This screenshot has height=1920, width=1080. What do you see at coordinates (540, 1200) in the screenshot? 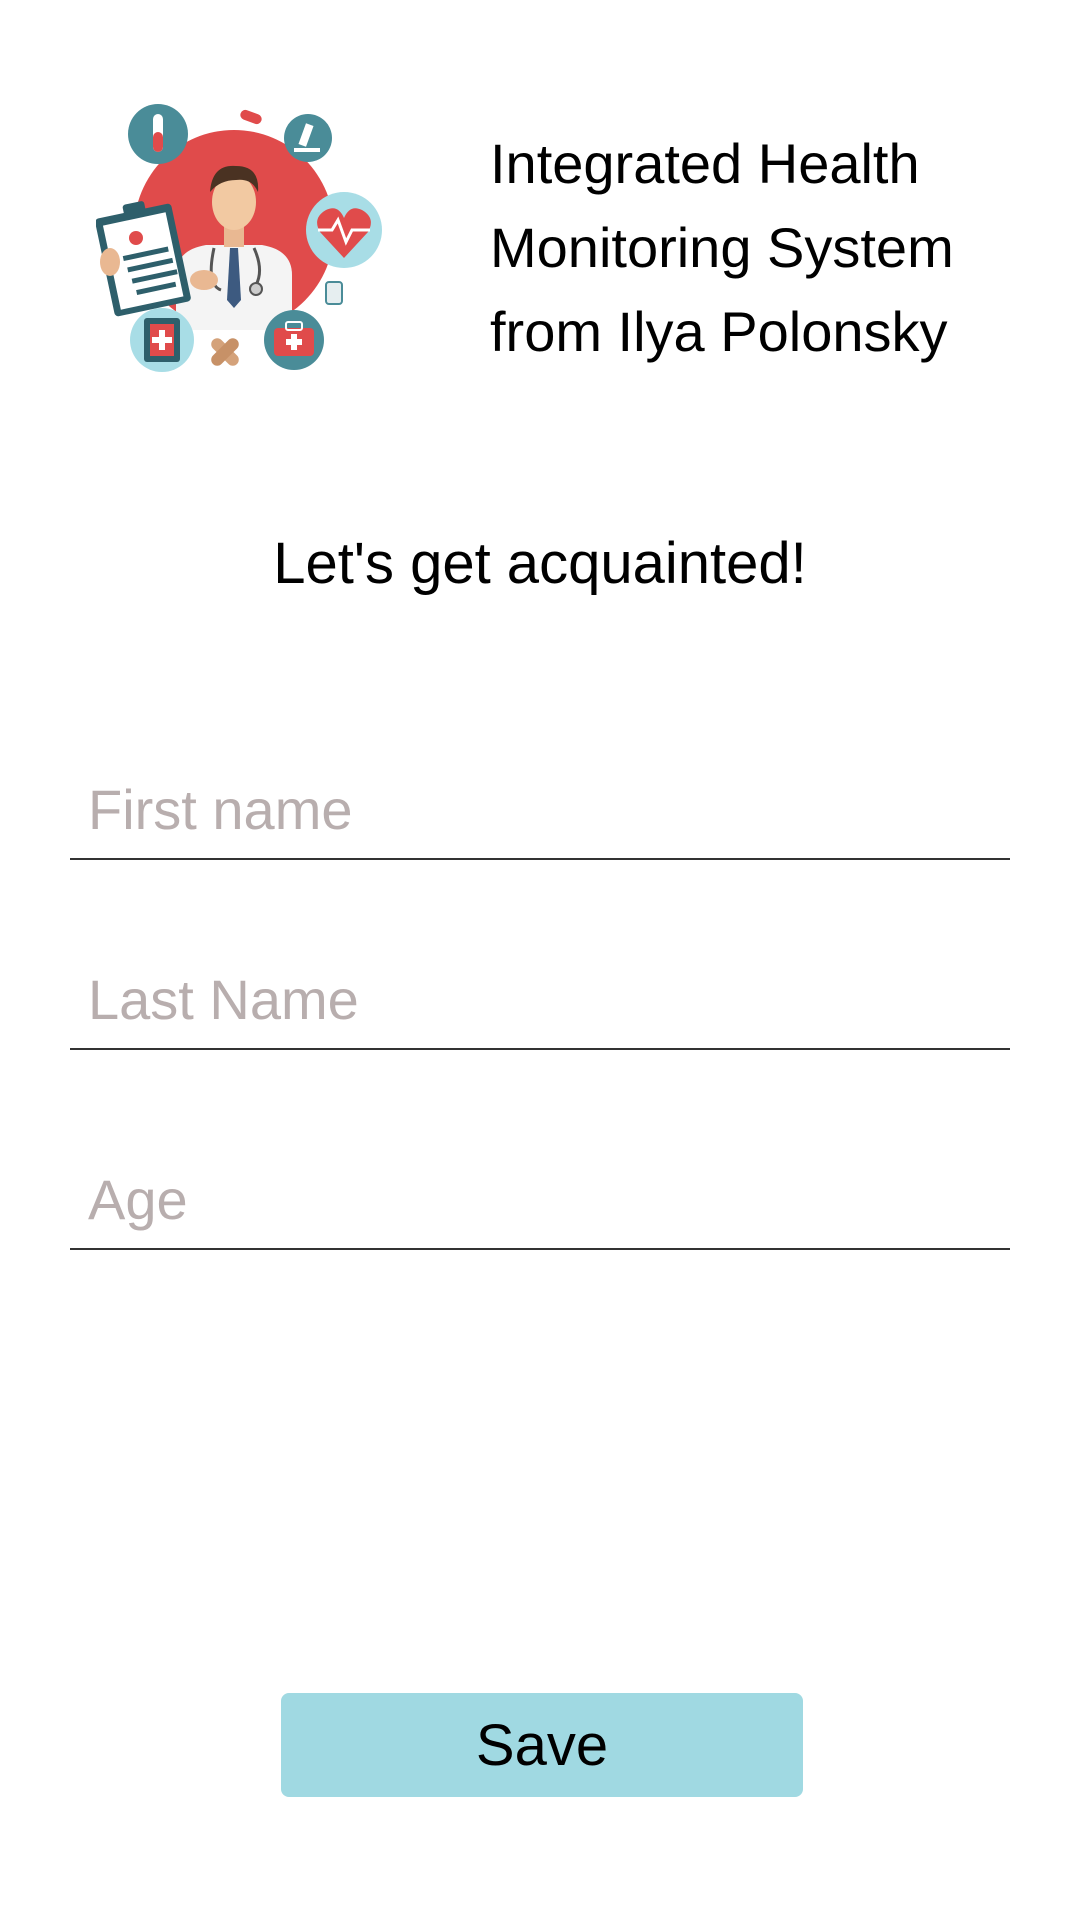
I see `age-field` at bounding box center [540, 1200].